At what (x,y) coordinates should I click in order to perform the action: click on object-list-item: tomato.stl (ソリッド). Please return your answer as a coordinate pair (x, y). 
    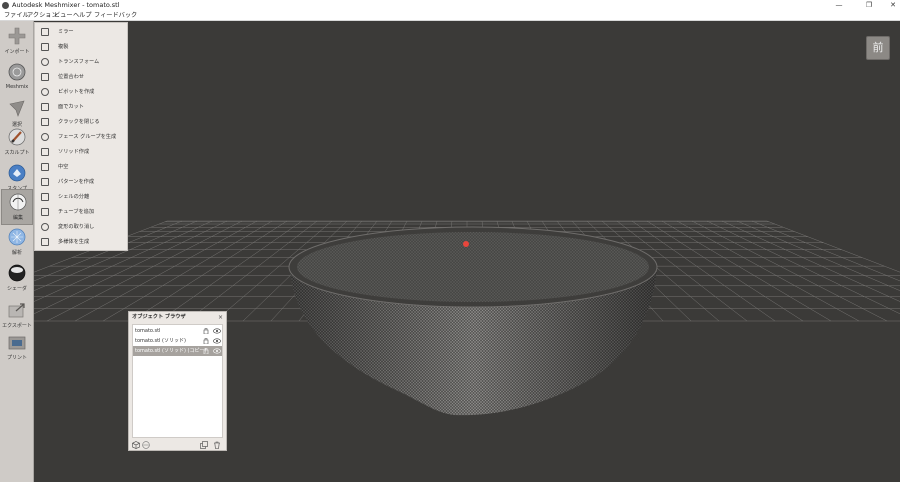
    Looking at the image, I should click on (177, 341).